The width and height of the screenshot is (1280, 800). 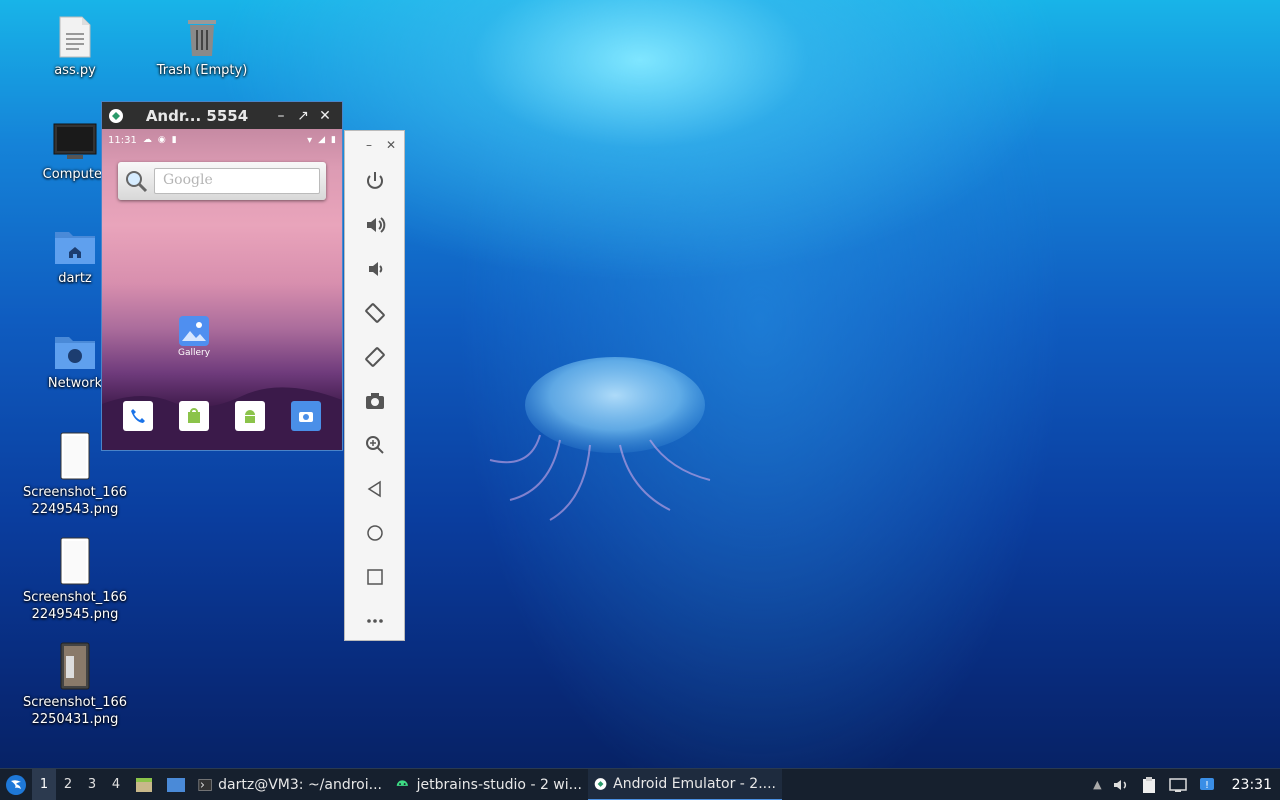 I want to click on volume-up-button, so click(x=374, y=225).